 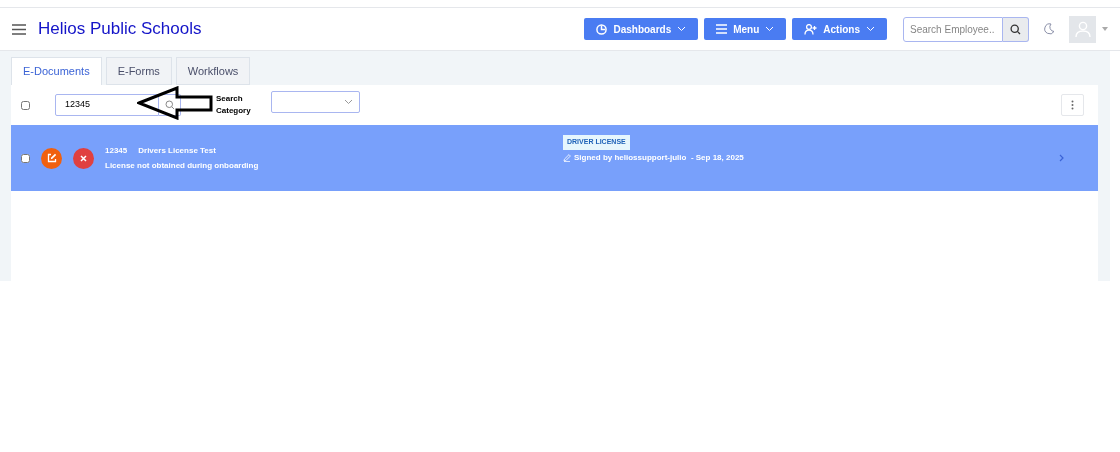 I want to click on pie-chart-icon, so click(x=602, y=29).